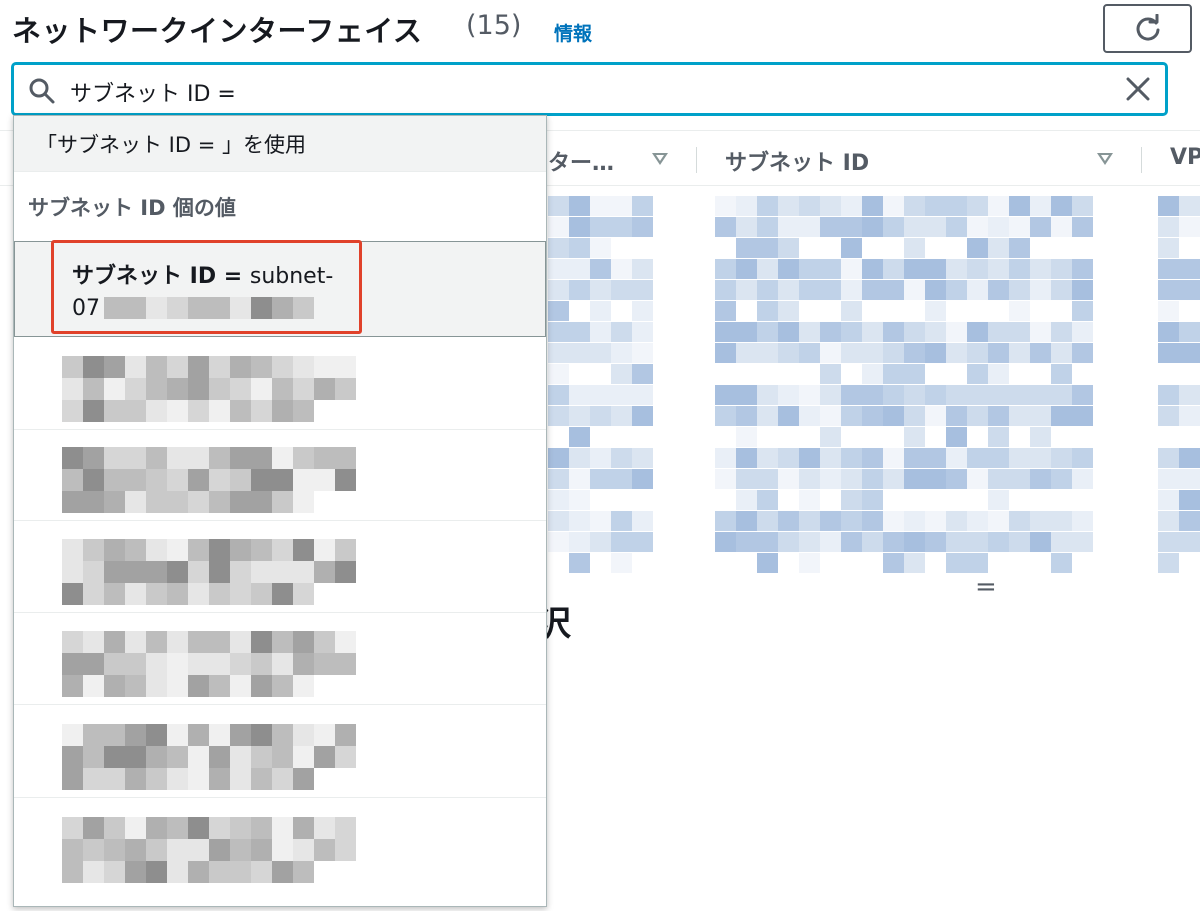 The height and width of the screenshot is (911, 1200). I want to click on equals-fragment: =, so click(986, 587).